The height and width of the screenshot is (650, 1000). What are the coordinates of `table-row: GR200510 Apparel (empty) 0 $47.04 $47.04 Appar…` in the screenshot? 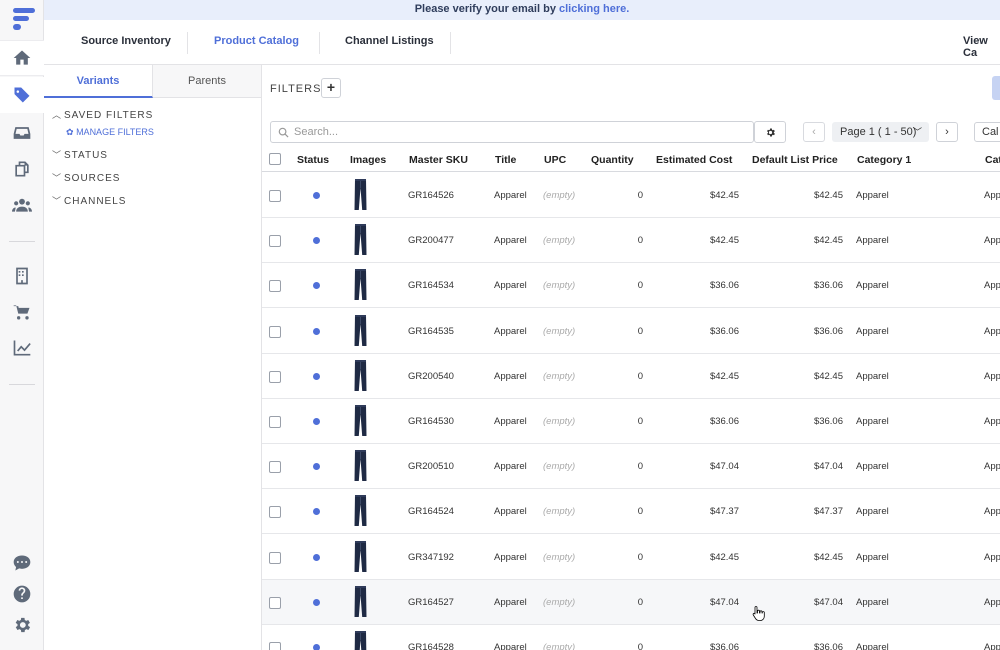 It's located at (631, 467).